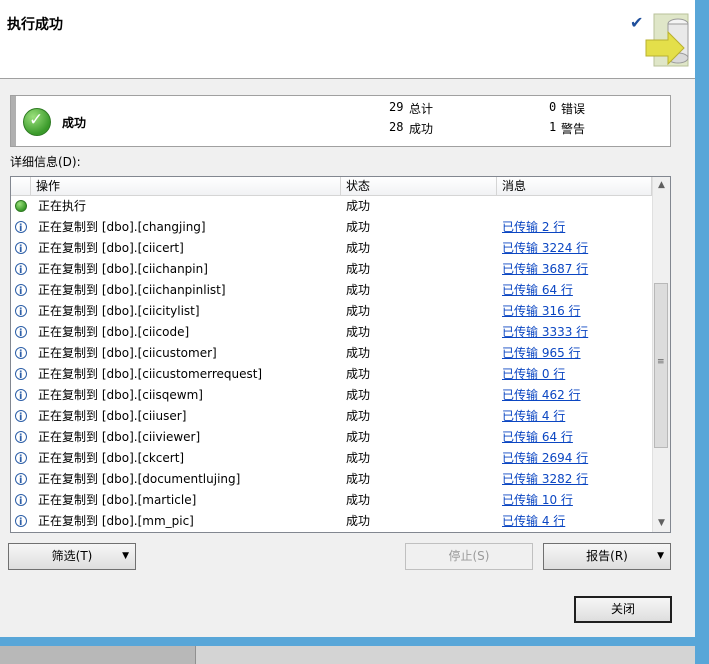 The width and height of the screenshot is (709, 664). Describe the element at coordinates (21, 186) in the screenshot. I see `column-header-icon` at that location.